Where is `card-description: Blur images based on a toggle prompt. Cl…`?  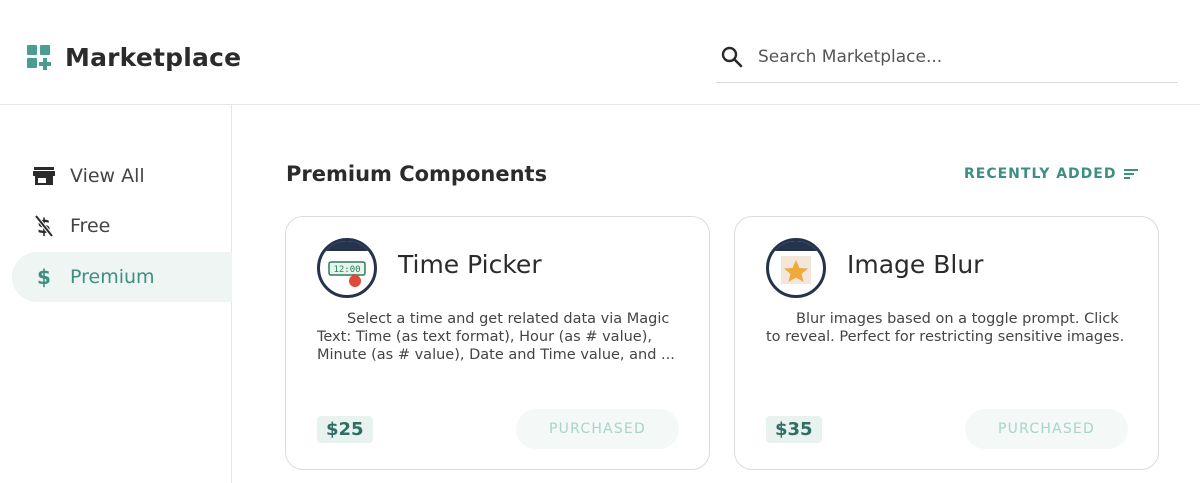 card-description: Blur images based on a toggle prompt. Cl… is located at coordinates (945, 328).